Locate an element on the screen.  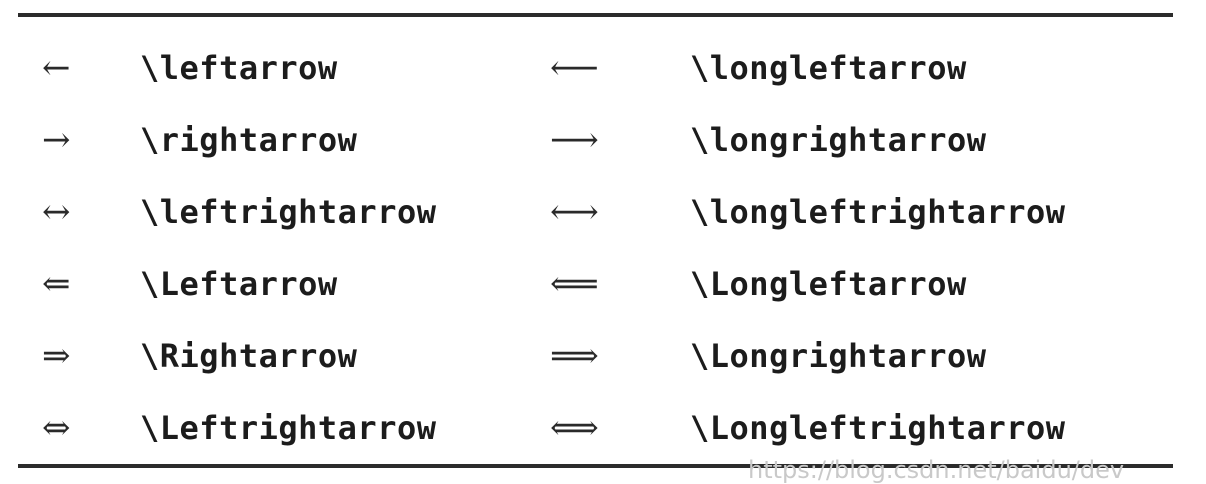
latex-command: \Leftrightarrow is located at coordinates (288, 428).